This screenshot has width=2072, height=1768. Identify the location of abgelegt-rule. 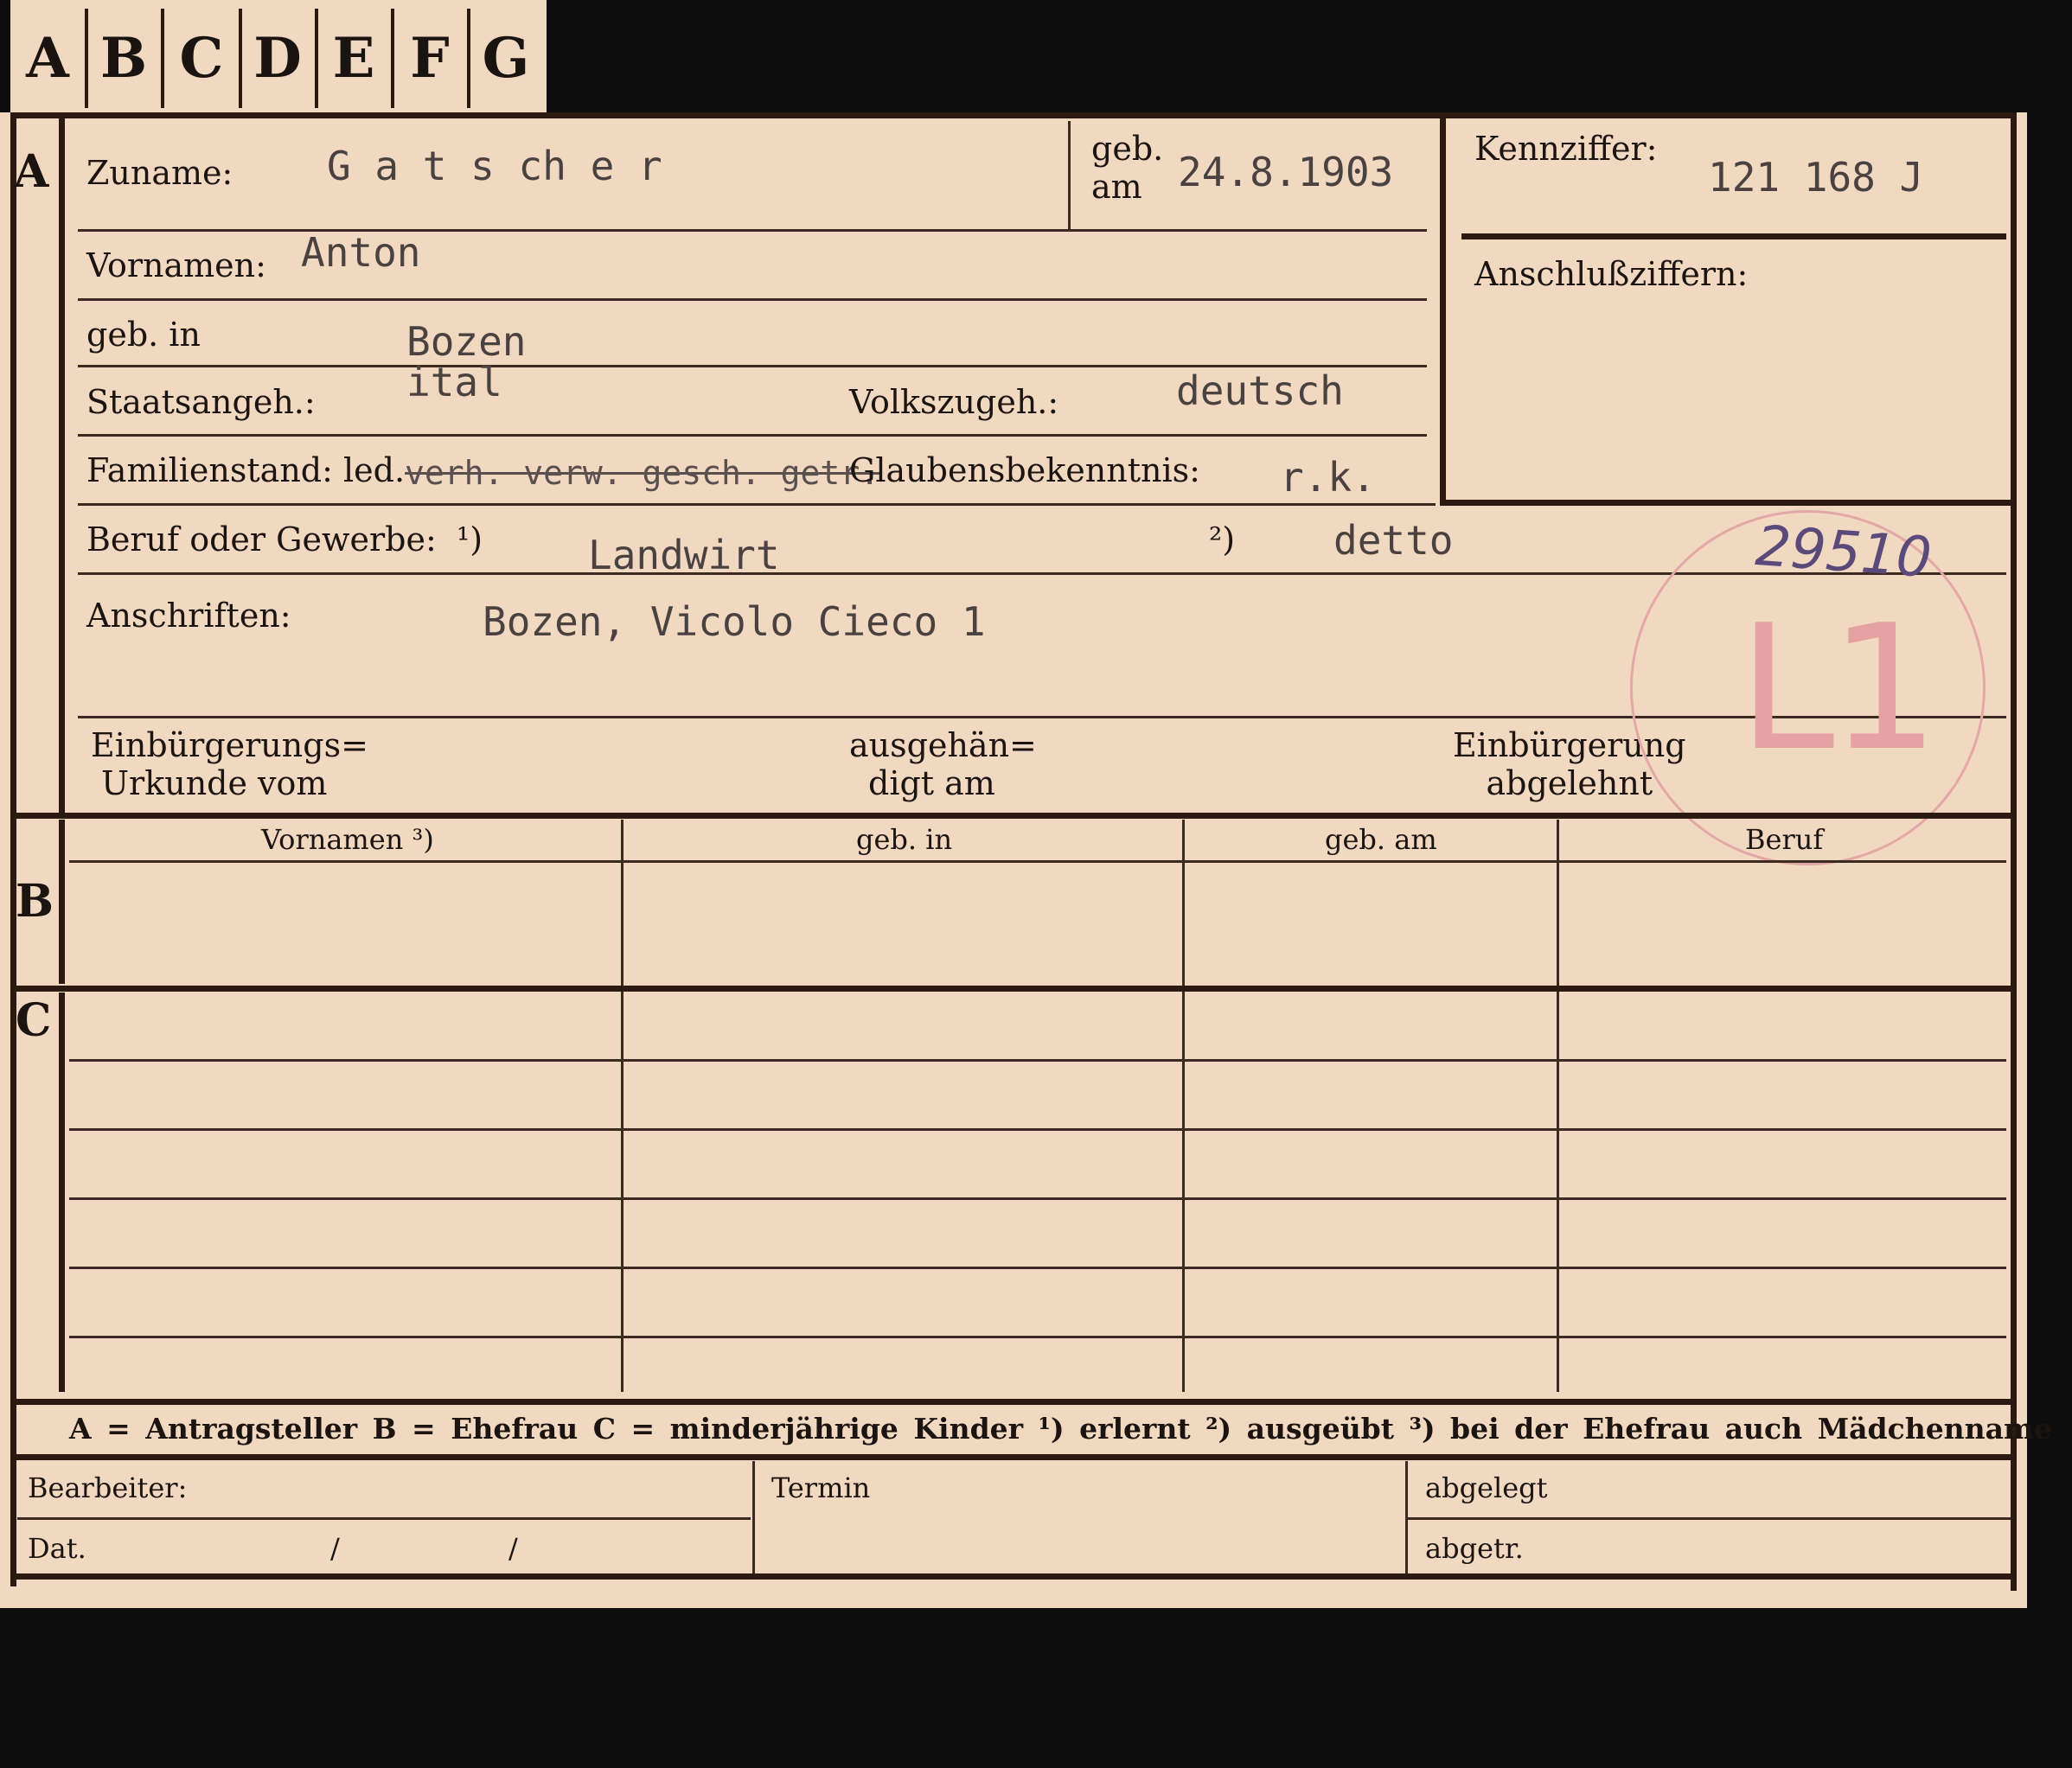
(1708, 1519).